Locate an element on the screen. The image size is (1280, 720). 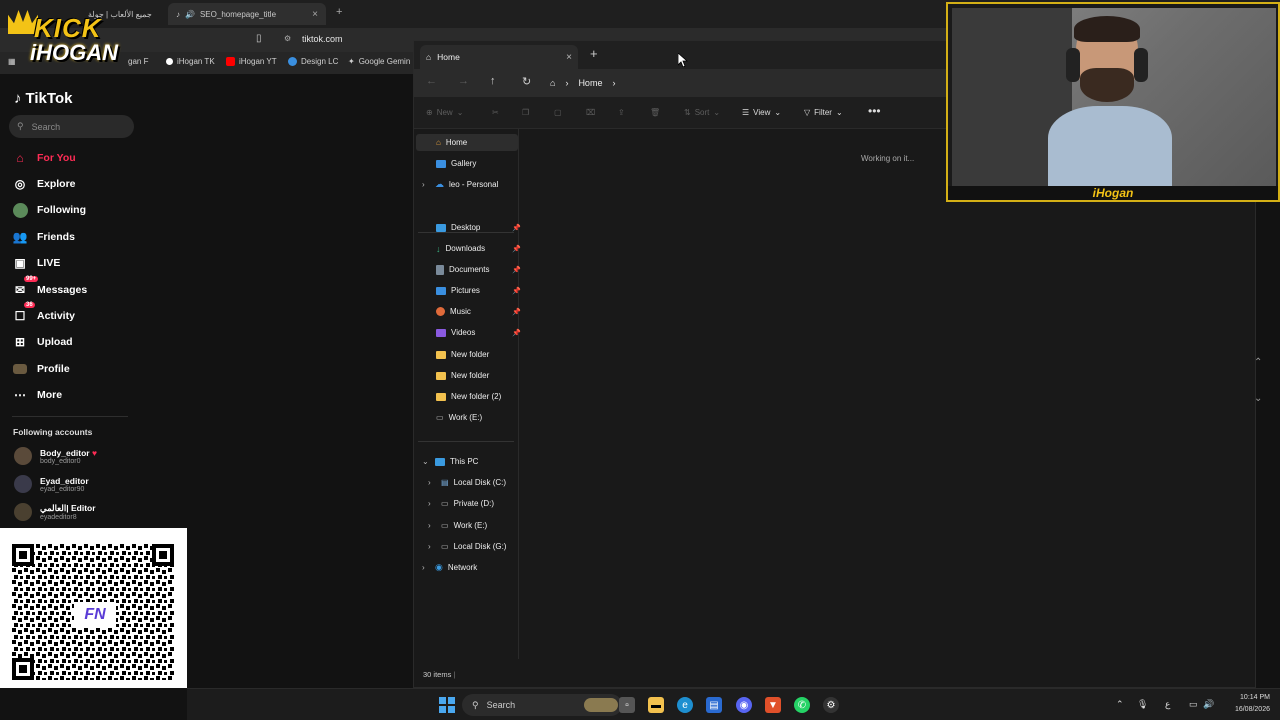
file-explorer-icon: ▬ is located at coordinates (656, 705).